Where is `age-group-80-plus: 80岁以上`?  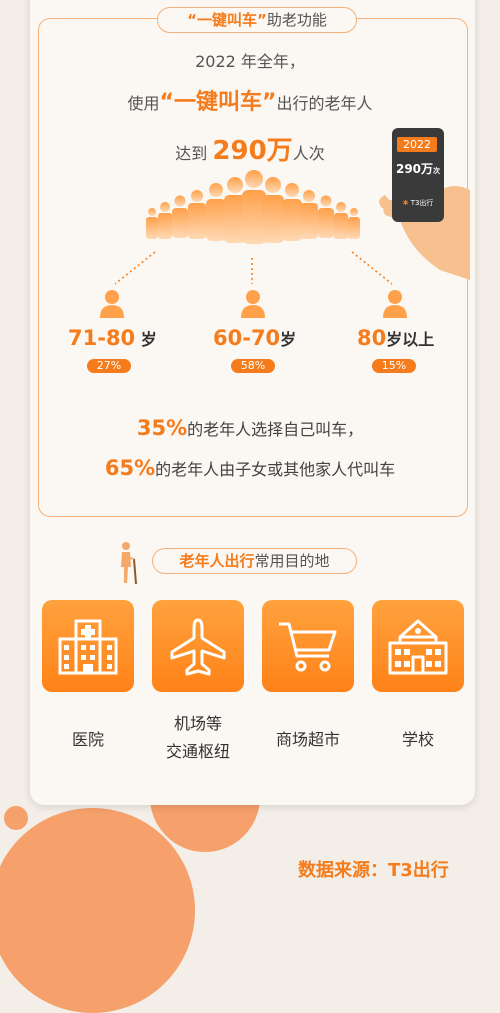 age-group-80-plus: 80岁以上 is located at coordinates (395, 338).